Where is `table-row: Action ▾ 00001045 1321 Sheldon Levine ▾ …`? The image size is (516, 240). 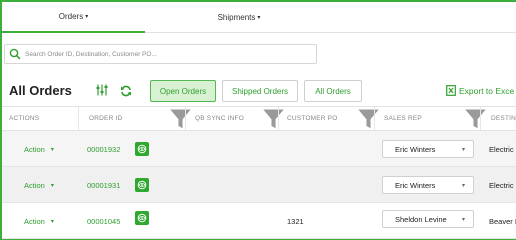 table-row: Action ▾ 00001045 1321 Sheldon Levine ▾ … is located at coordinates (259, 221).